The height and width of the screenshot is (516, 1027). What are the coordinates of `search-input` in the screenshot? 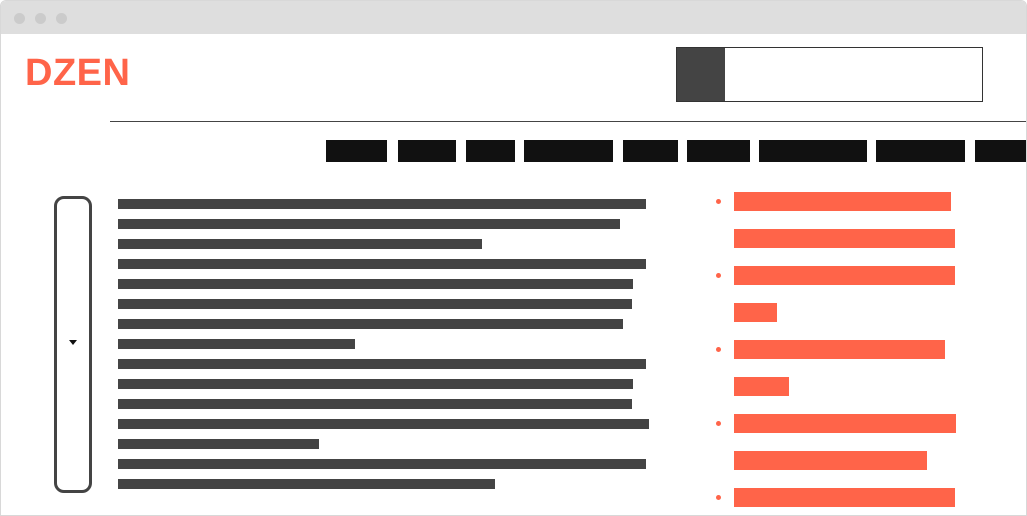 It's located at (855, 75).